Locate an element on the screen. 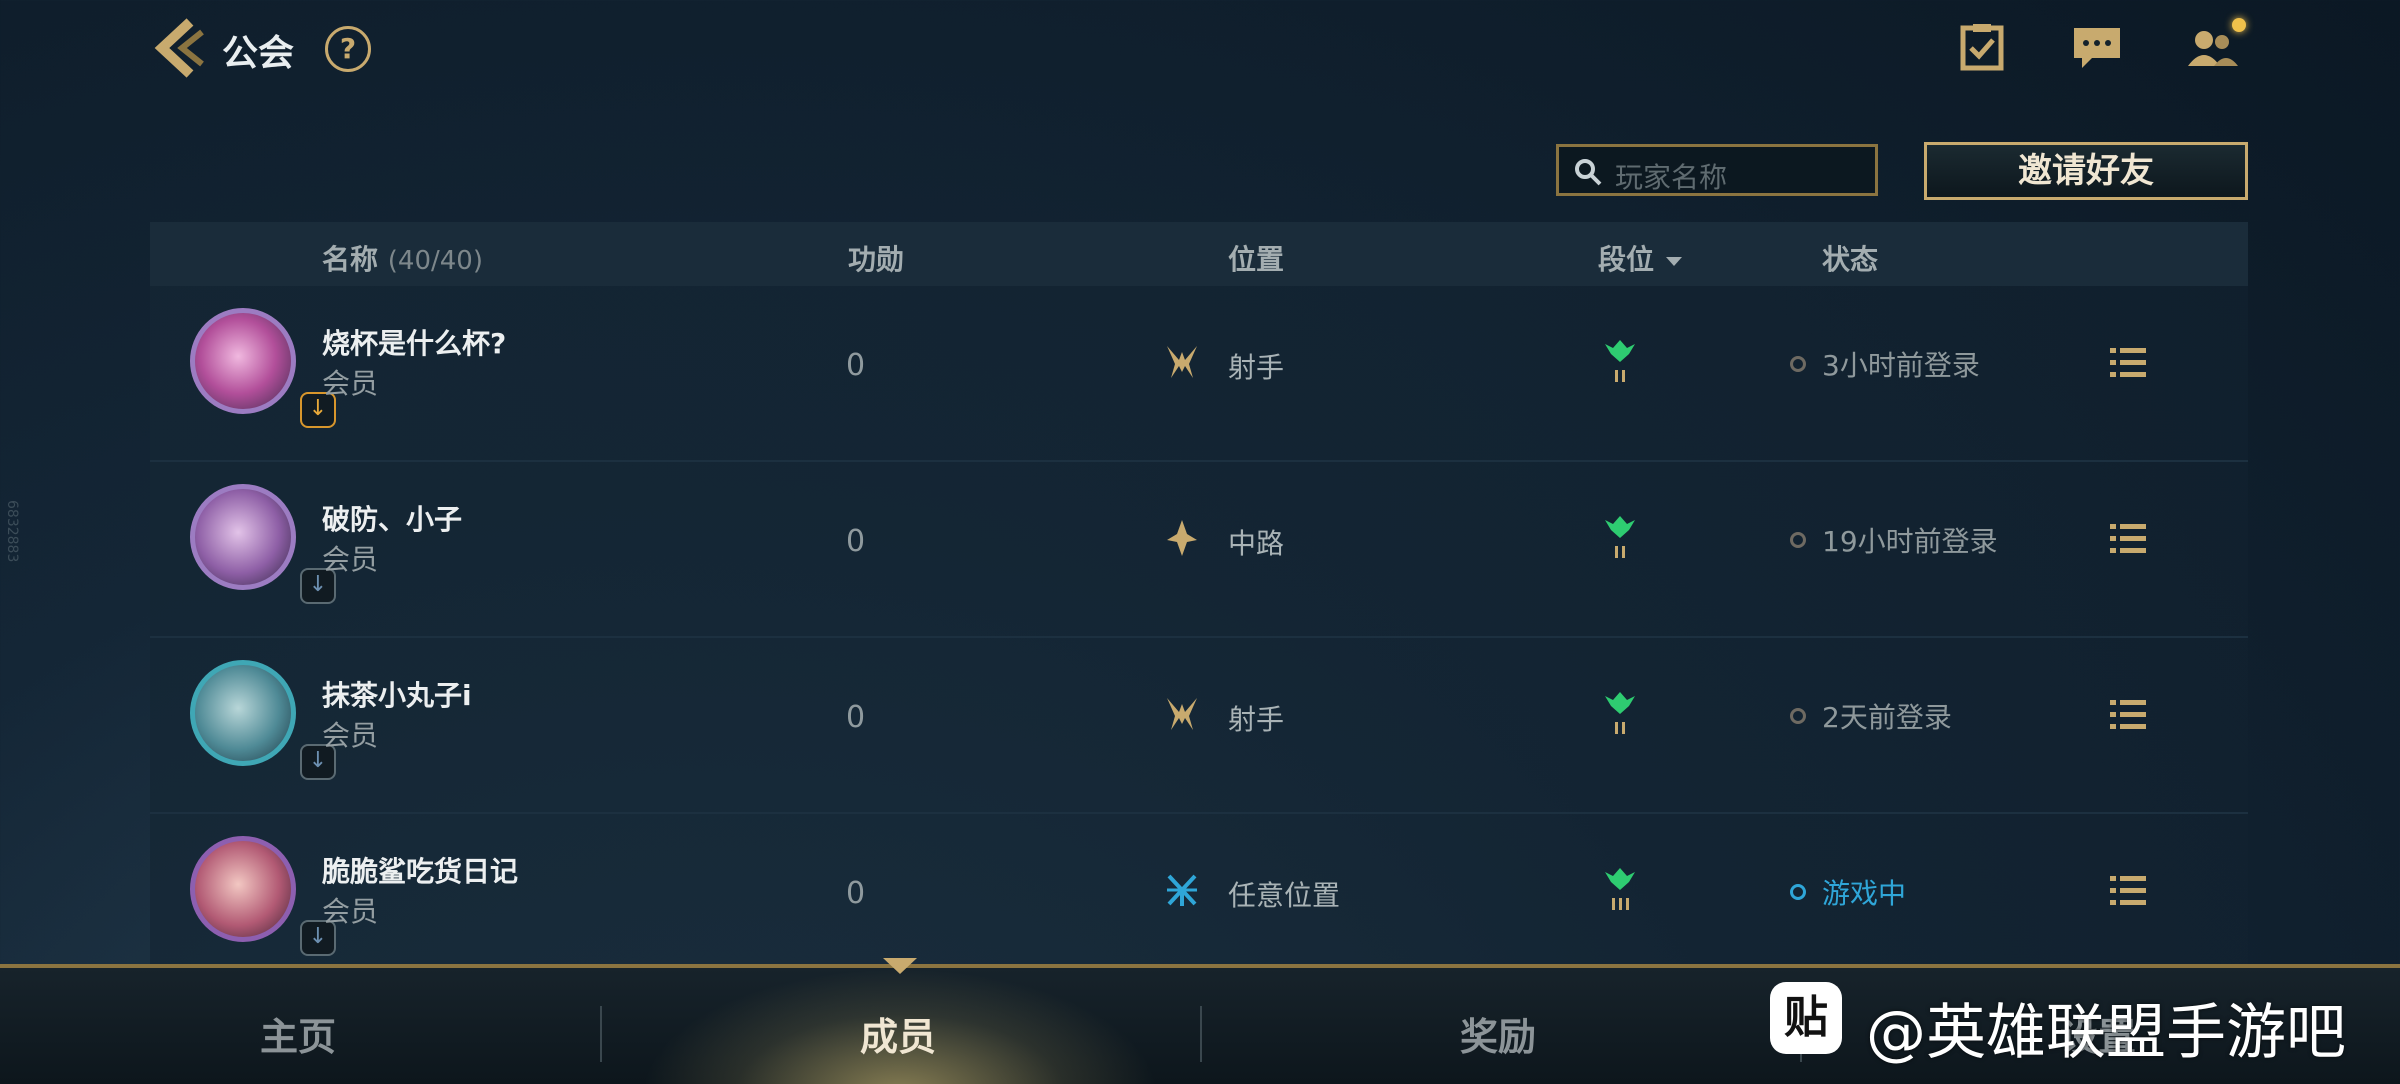 The height and width of the screenshot is (1084, 2400). tab-rewards: 奖励 is located at coordinates (1498, 1033).